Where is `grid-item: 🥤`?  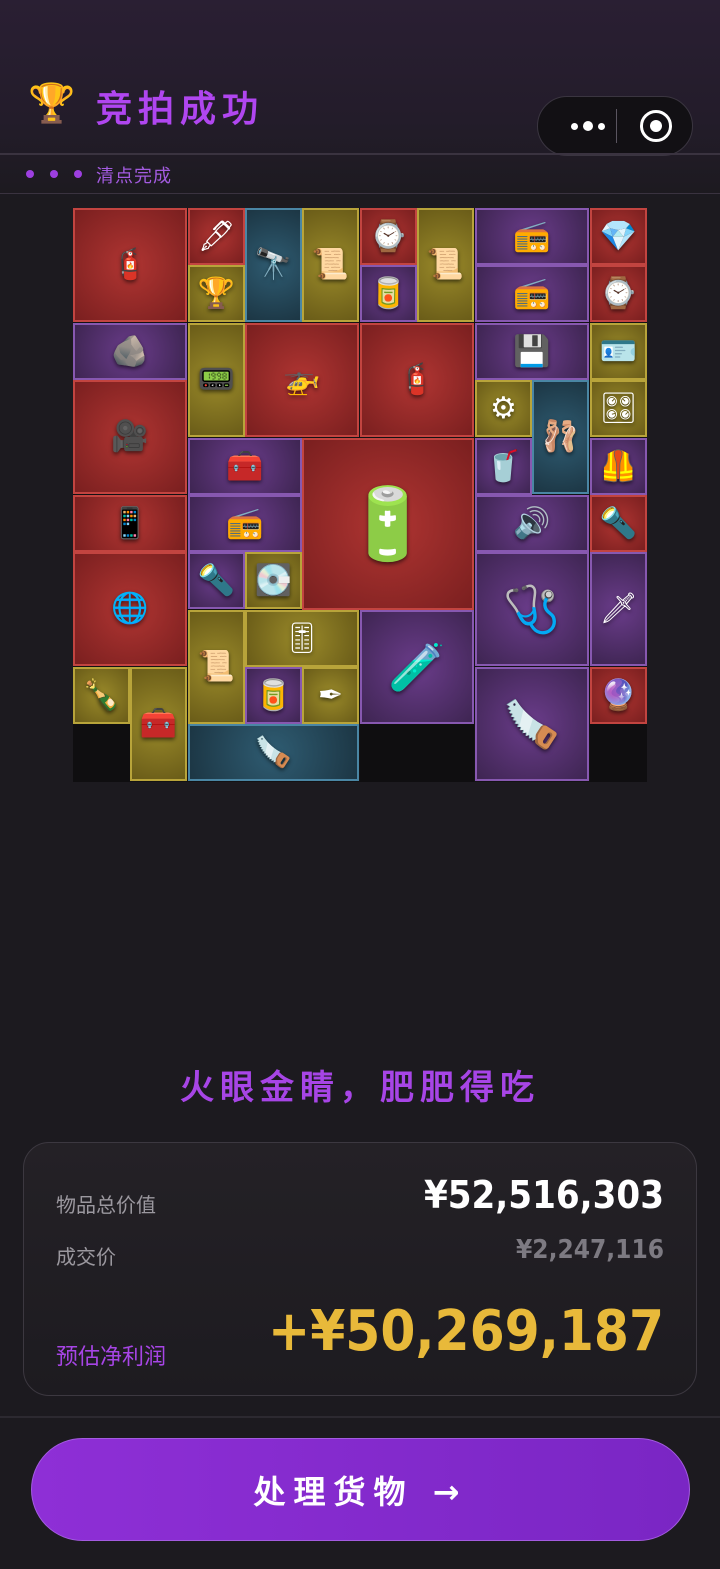 grid-item: 🥤 is located at coordinates (503, 466).